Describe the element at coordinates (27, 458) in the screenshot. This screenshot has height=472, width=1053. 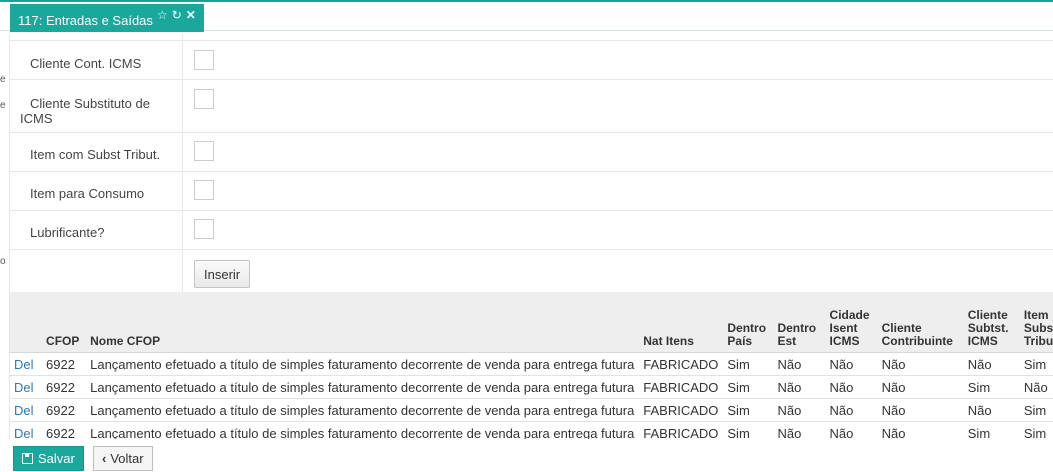
I see `floppy-disk-icon` at that location.